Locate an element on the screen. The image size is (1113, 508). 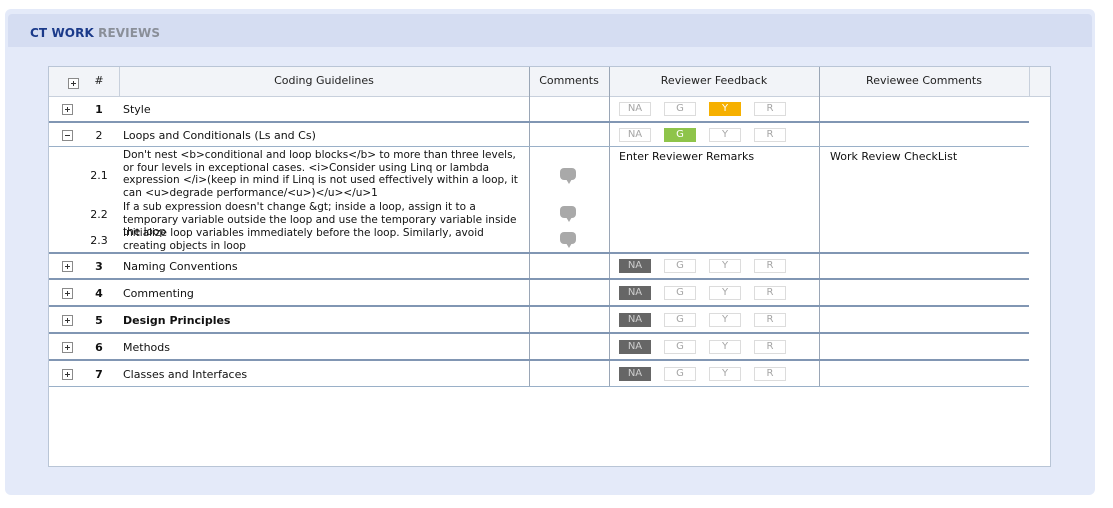
panel-title: CT WORK REVIEWS is located at coordinates (95, 33).